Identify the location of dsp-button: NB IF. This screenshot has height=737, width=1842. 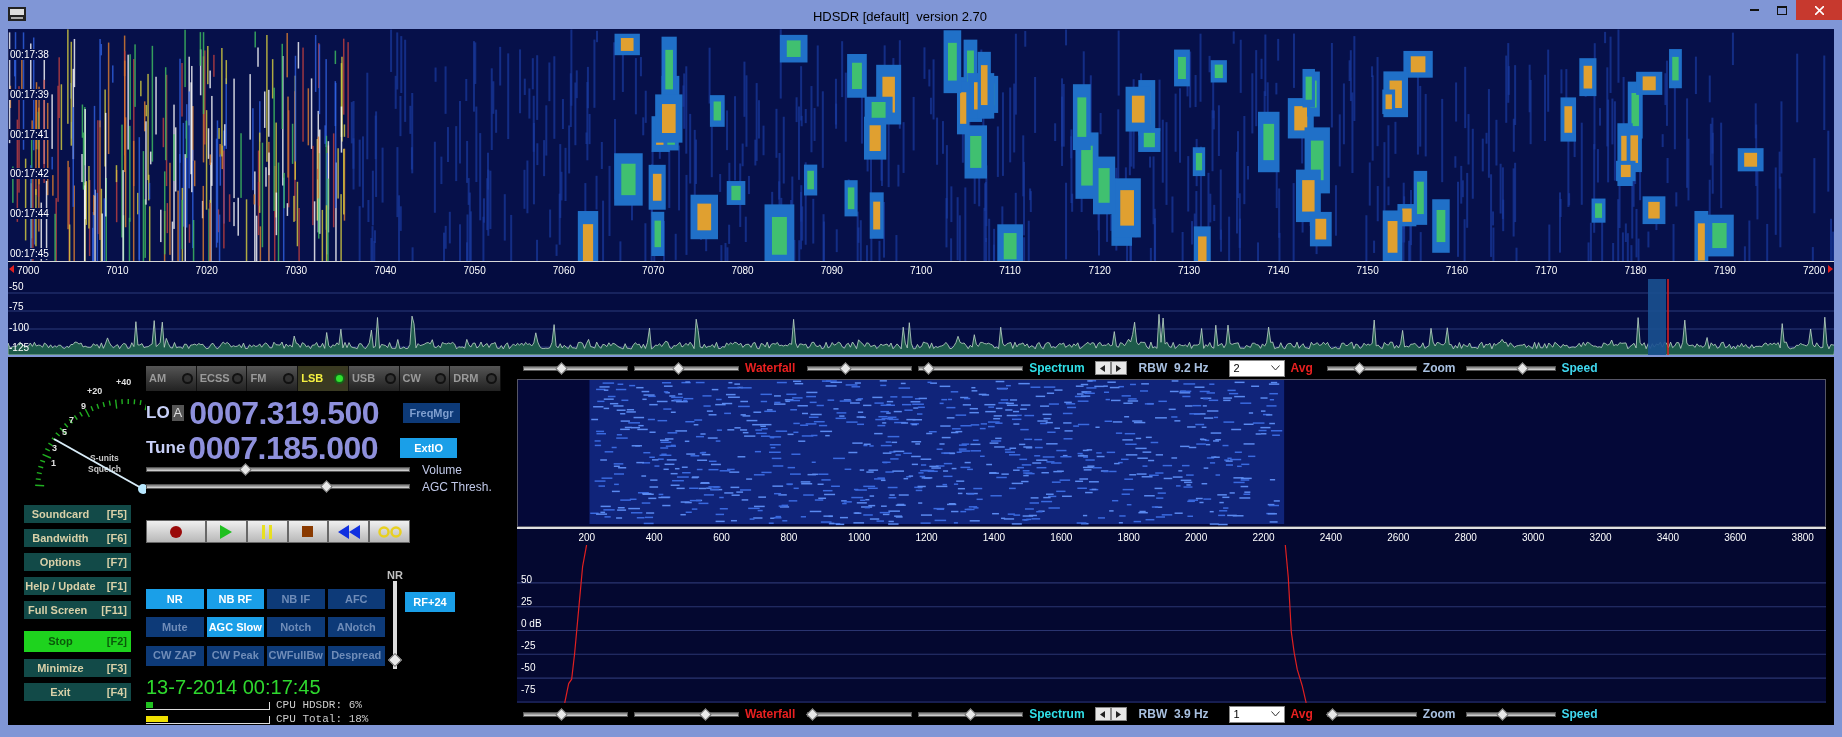
(296, 599).